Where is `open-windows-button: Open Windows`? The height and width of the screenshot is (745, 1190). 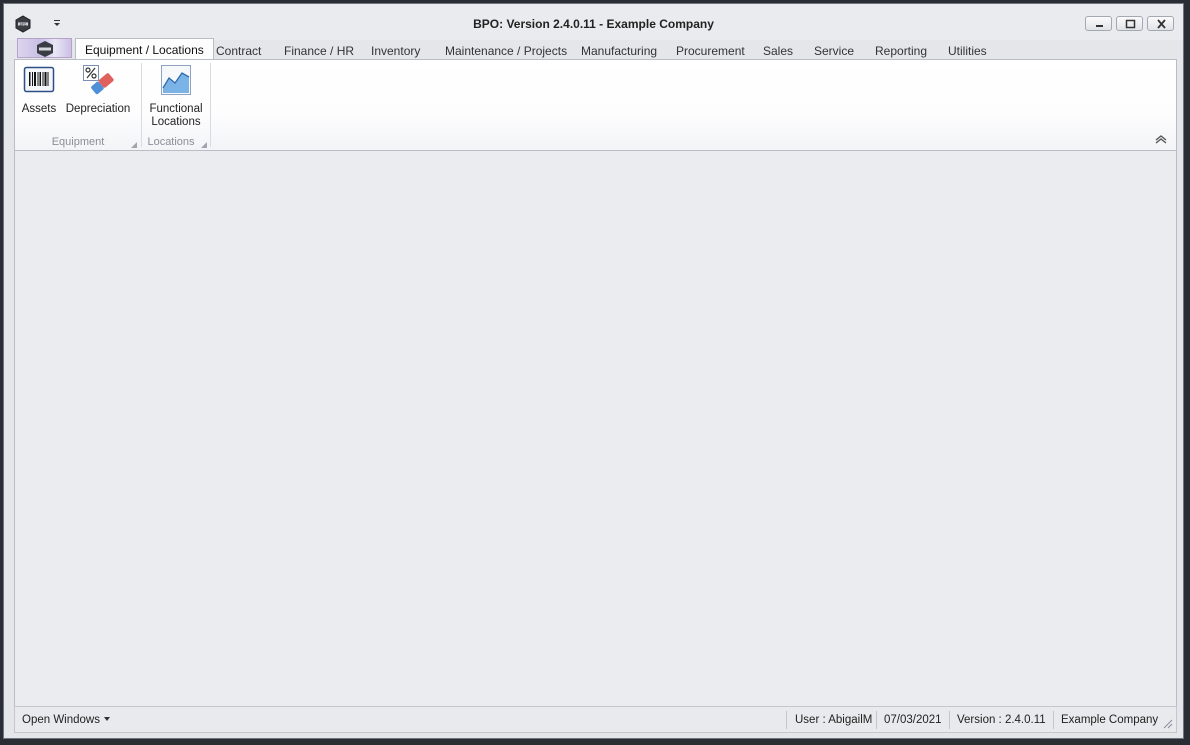 open-windows-button: Open Windows is located at coordinates (66, 720).